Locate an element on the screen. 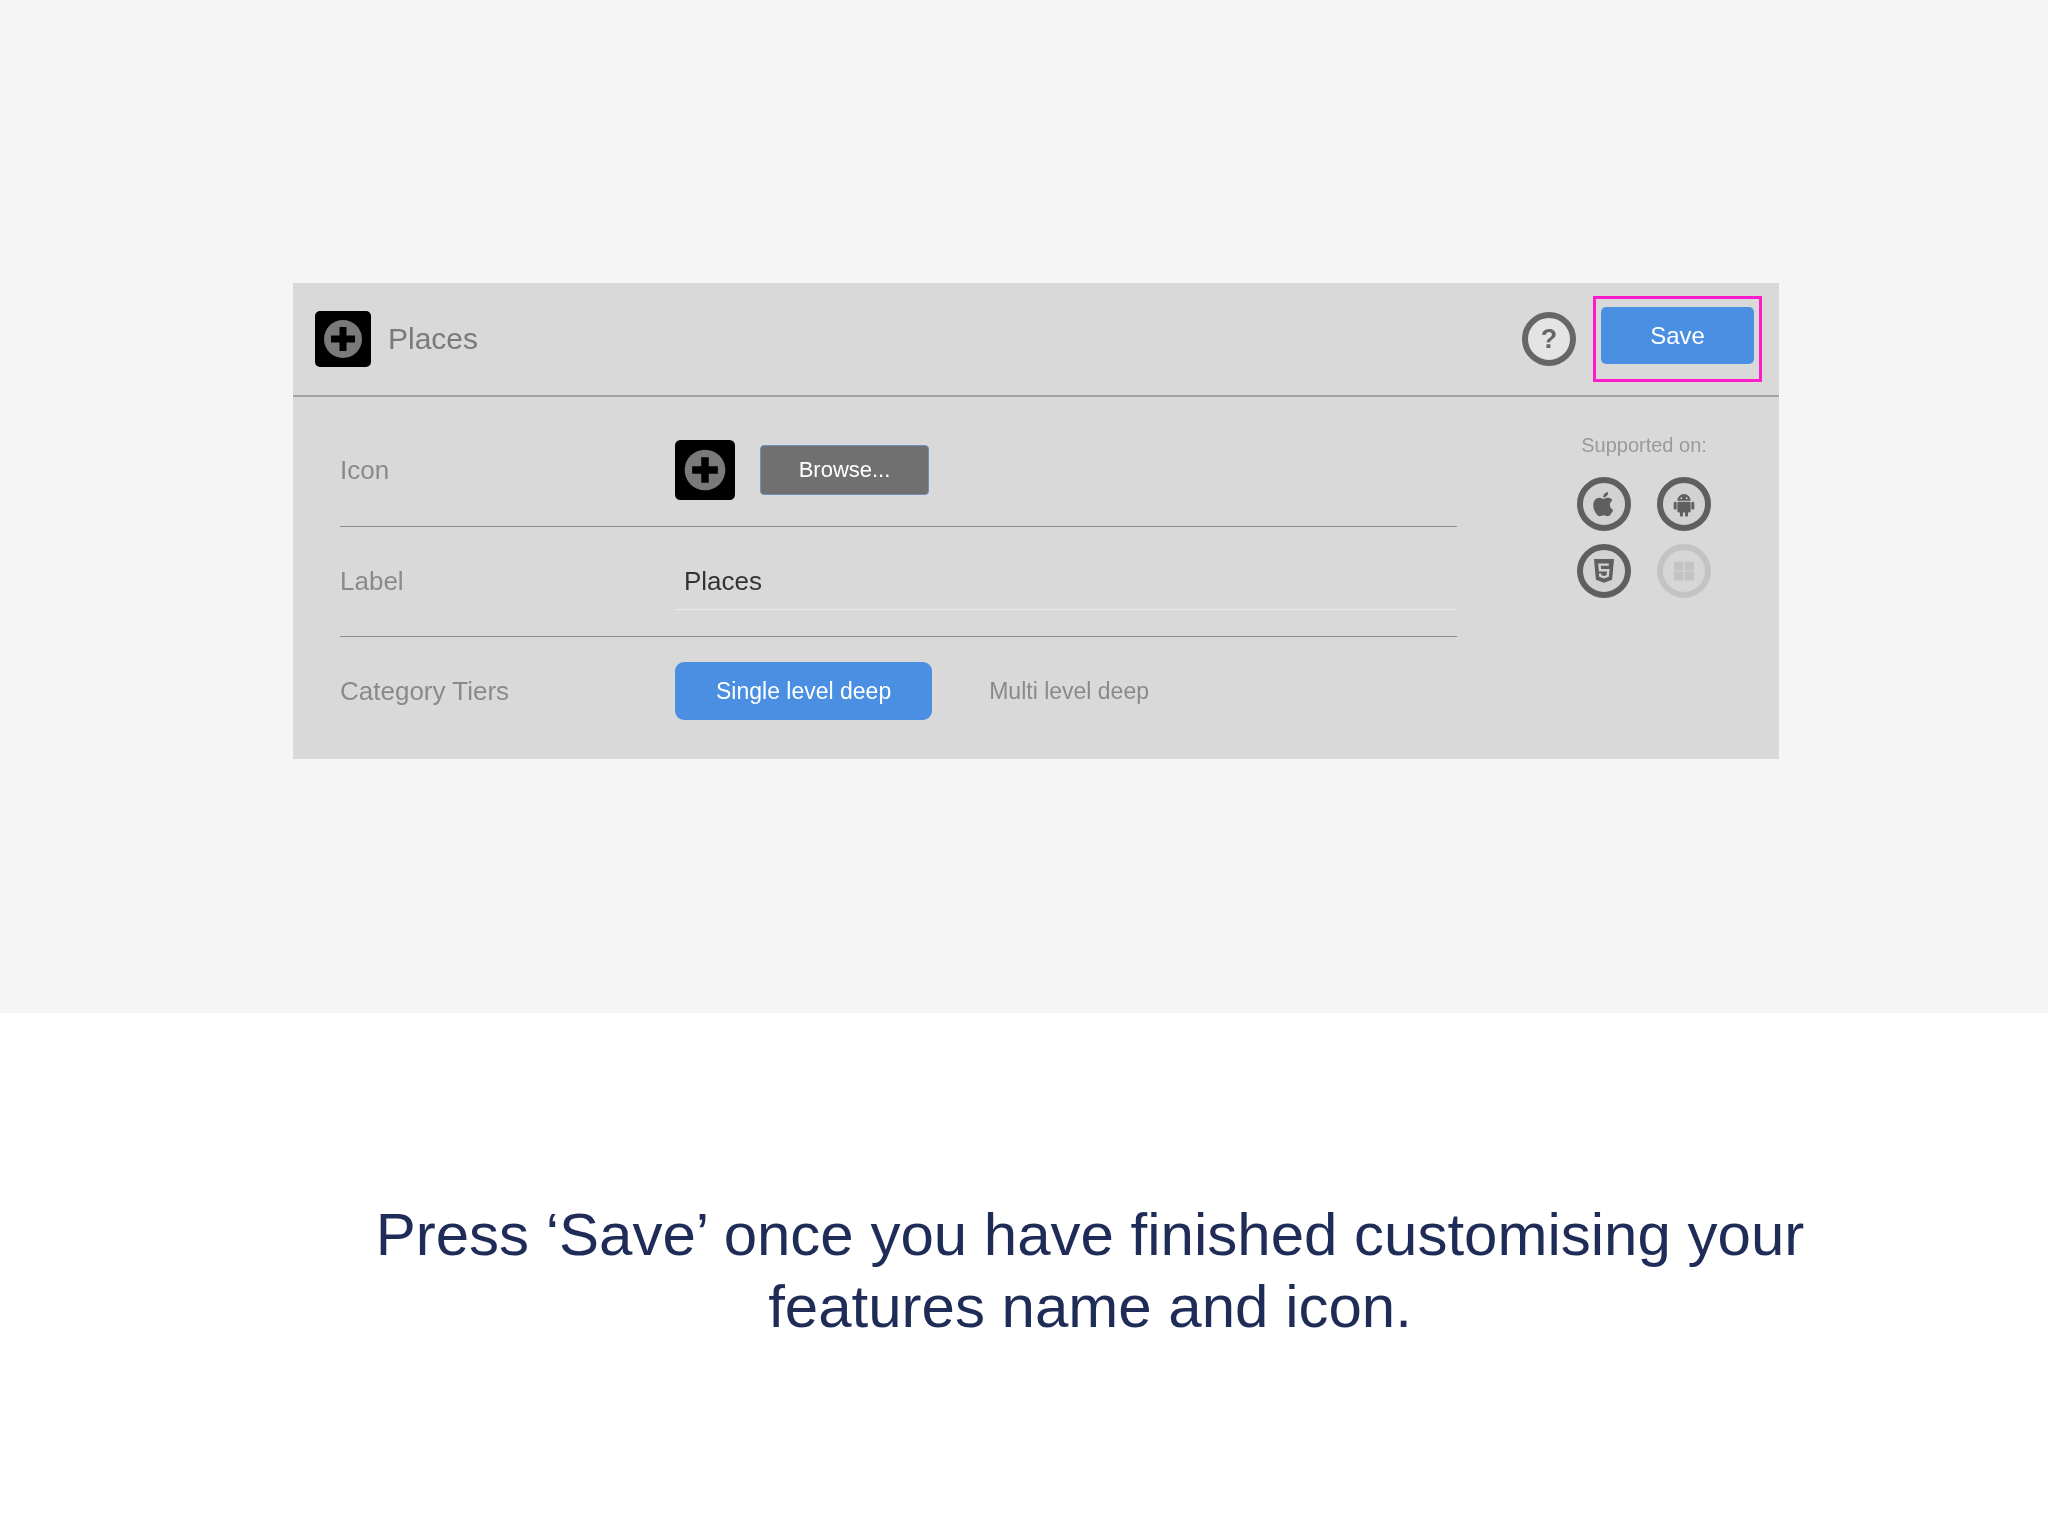 Image resolution: width=2048 pixels, height=1536 pixels. label-input-field: Places is located at coordinates (1066, 581).